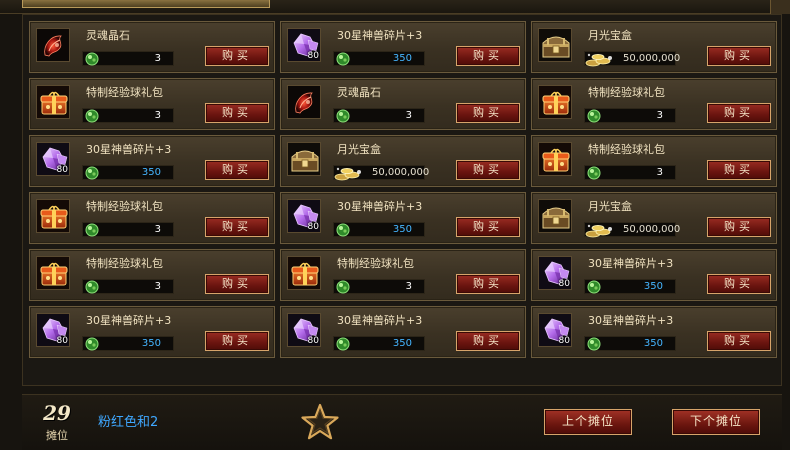 The image size is (790, 450). I want to click on prev-booth-button: 上个摊位, so click(588, 422).